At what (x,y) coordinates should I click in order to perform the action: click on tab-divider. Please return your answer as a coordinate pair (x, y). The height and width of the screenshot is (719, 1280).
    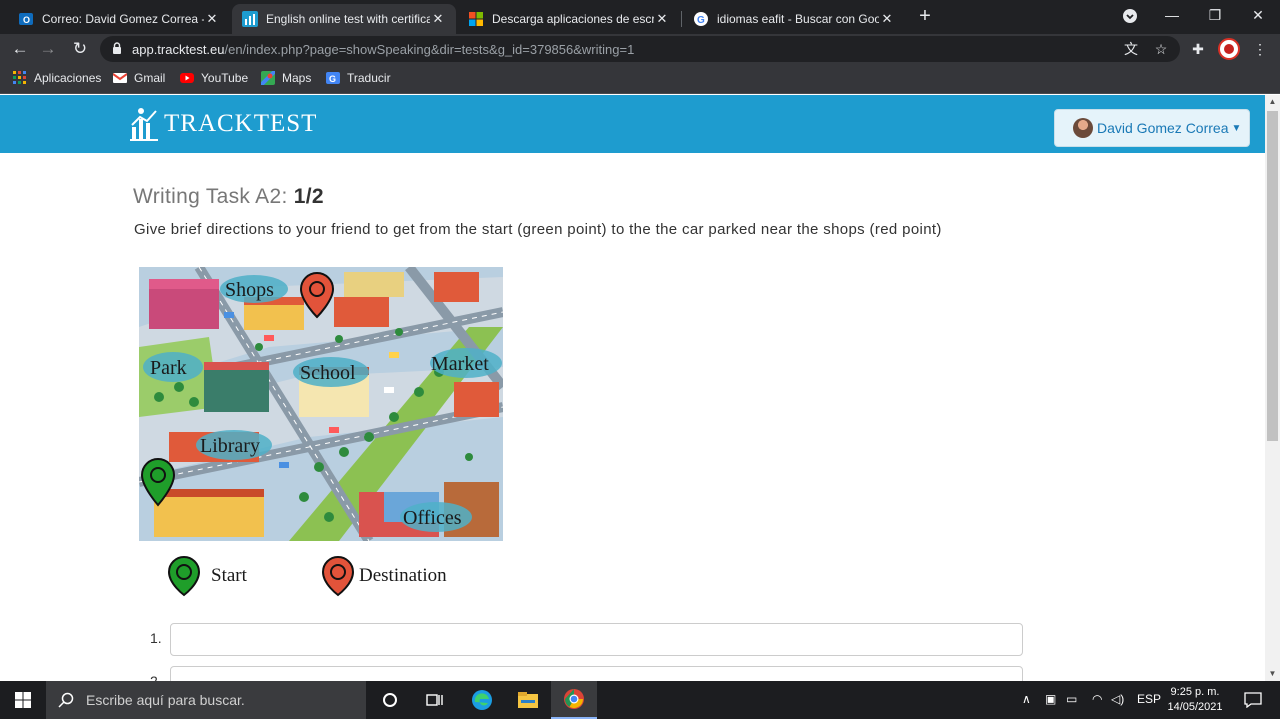
    Looking at the image, I should click on (681, 19).